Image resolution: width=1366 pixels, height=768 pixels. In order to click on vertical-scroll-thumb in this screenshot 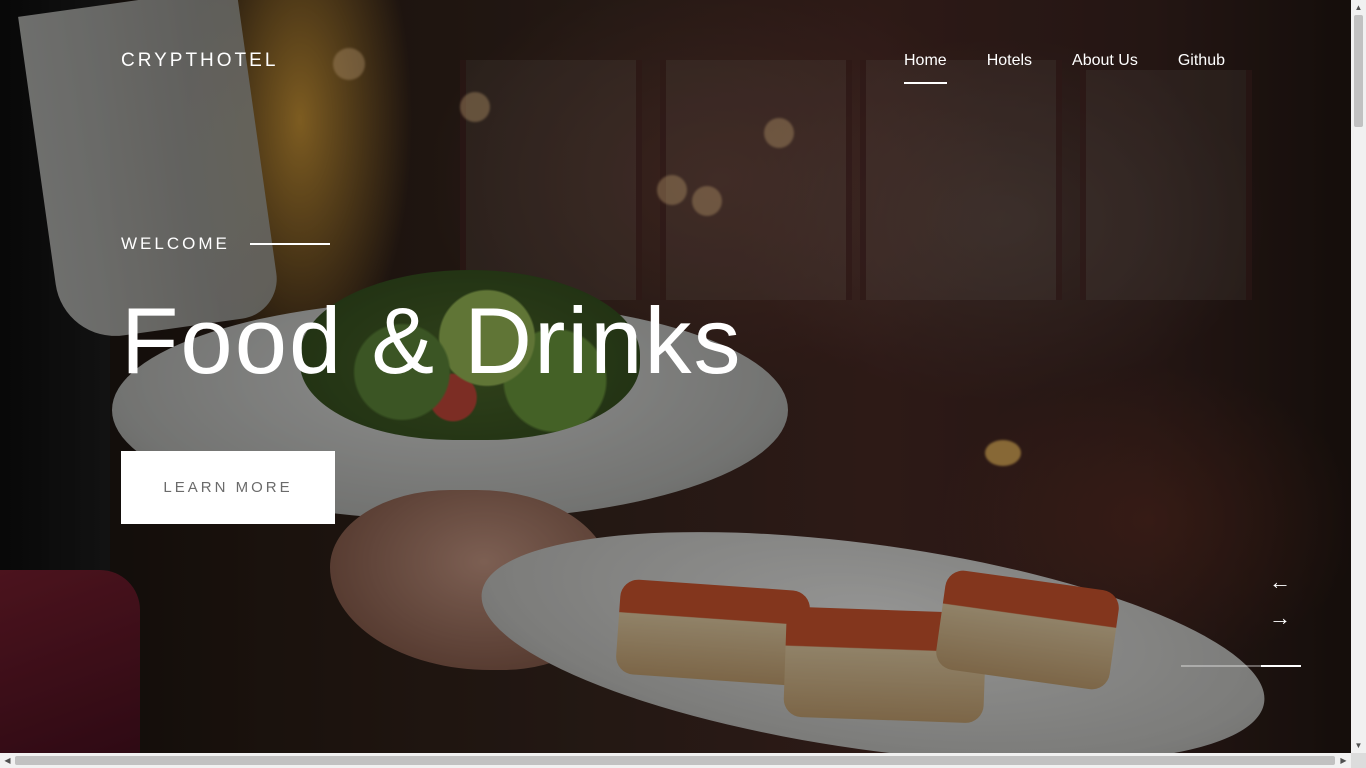, I will do `click(1358, 71)`.